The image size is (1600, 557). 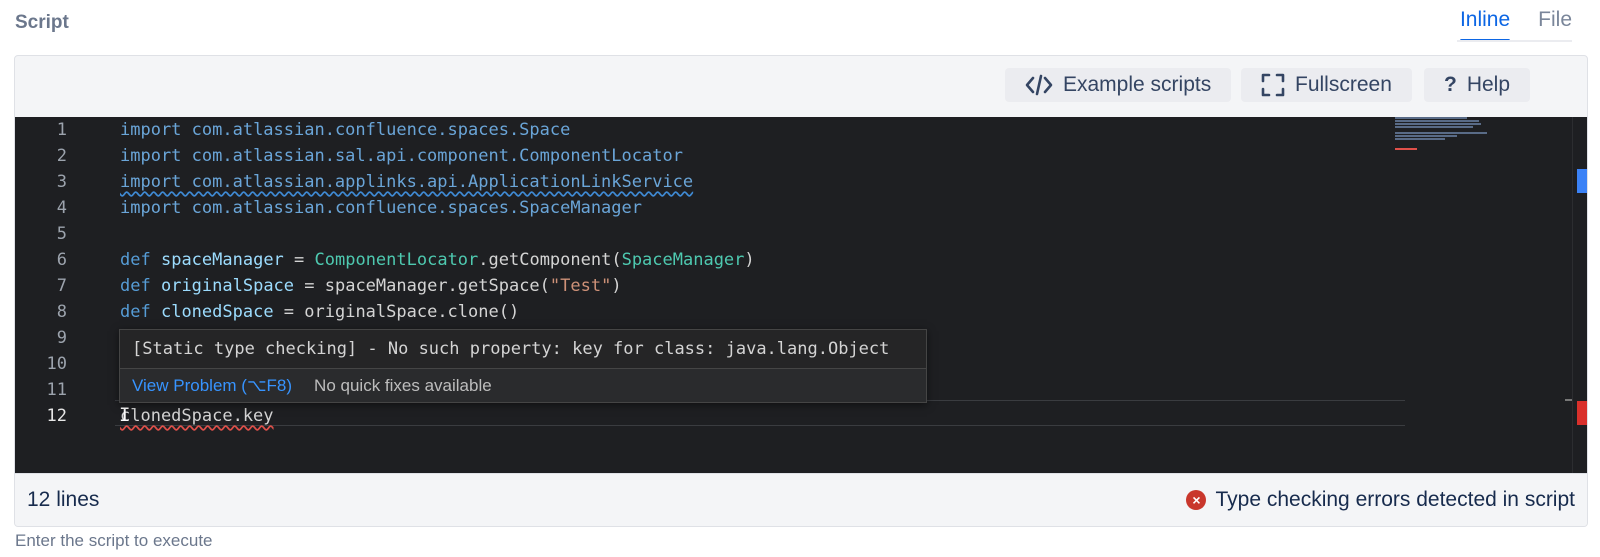 What do you see at coordinates (63, 499) in the screenshot?
I see `line-count: 12 lines` at bounding box center [63, 499].